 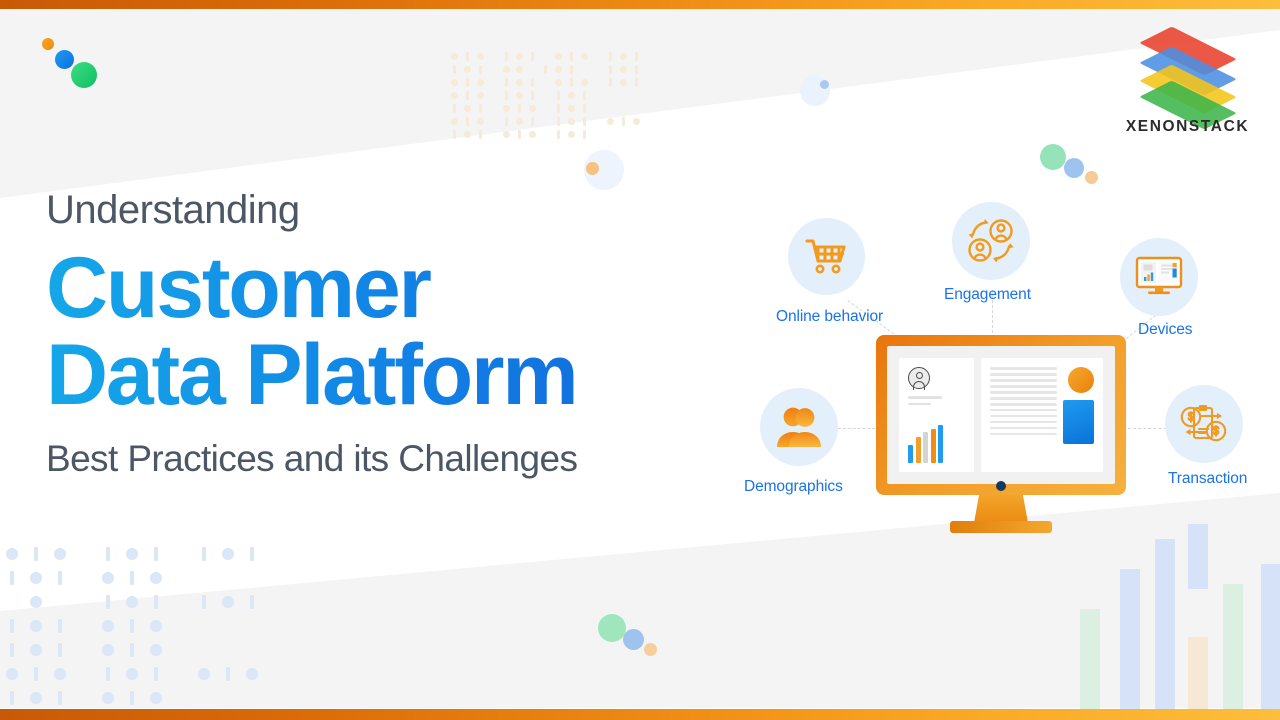 What do you see at coordinates (396, 375) in the screenshot?
I see `title-line-2: Data Platform` at bounding box center [396, 375].